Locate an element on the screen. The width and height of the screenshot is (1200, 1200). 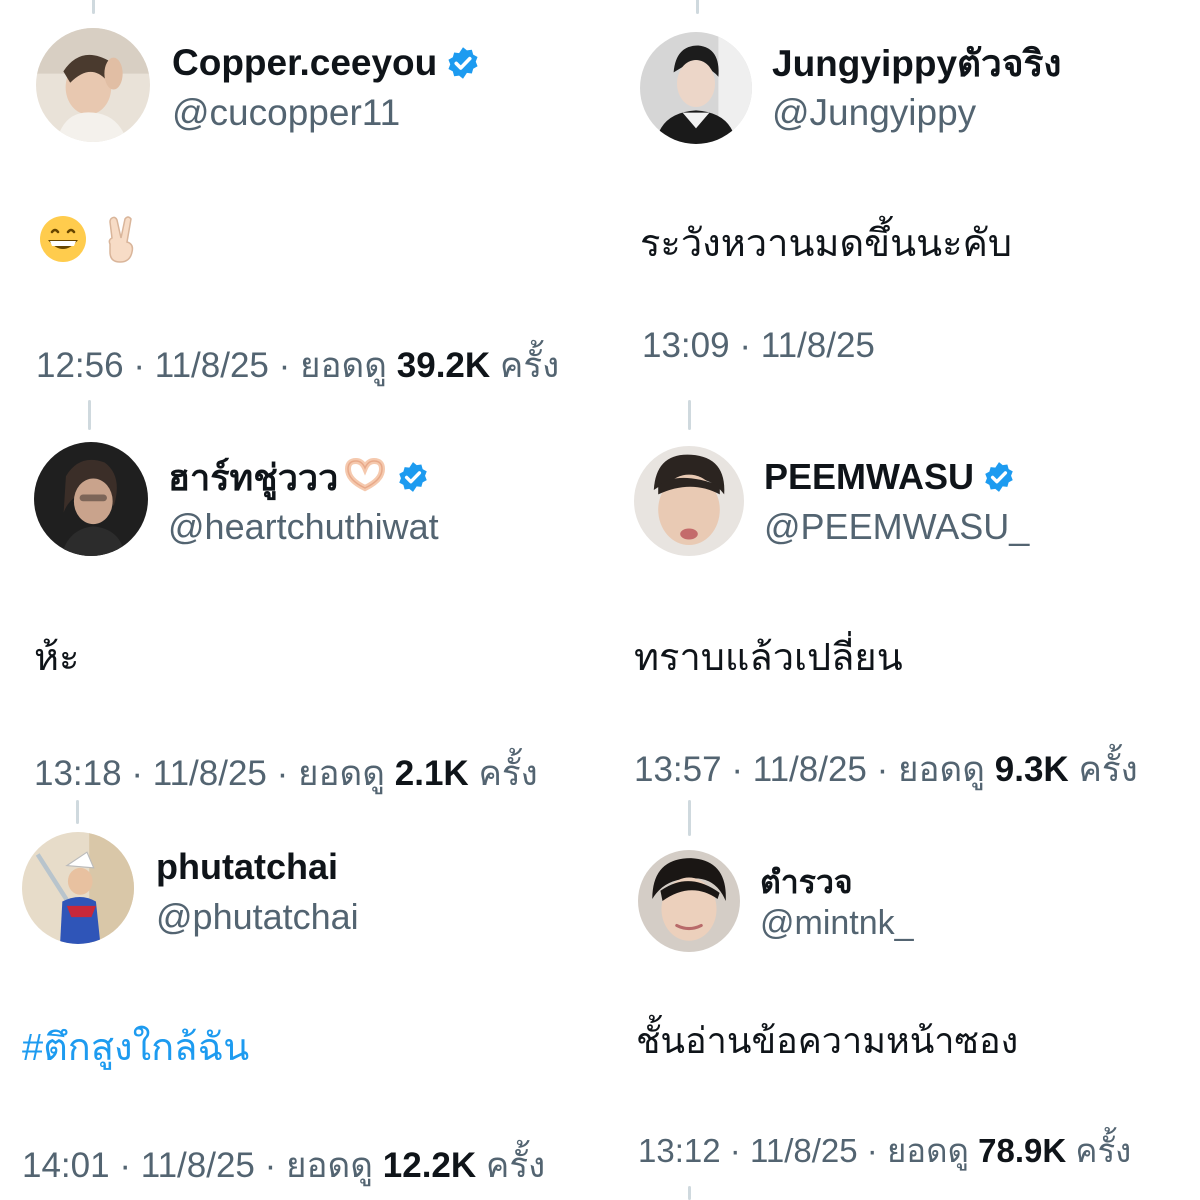
author-name-row: Jungyippyตัวจริง is located at coordinates (916, 63).